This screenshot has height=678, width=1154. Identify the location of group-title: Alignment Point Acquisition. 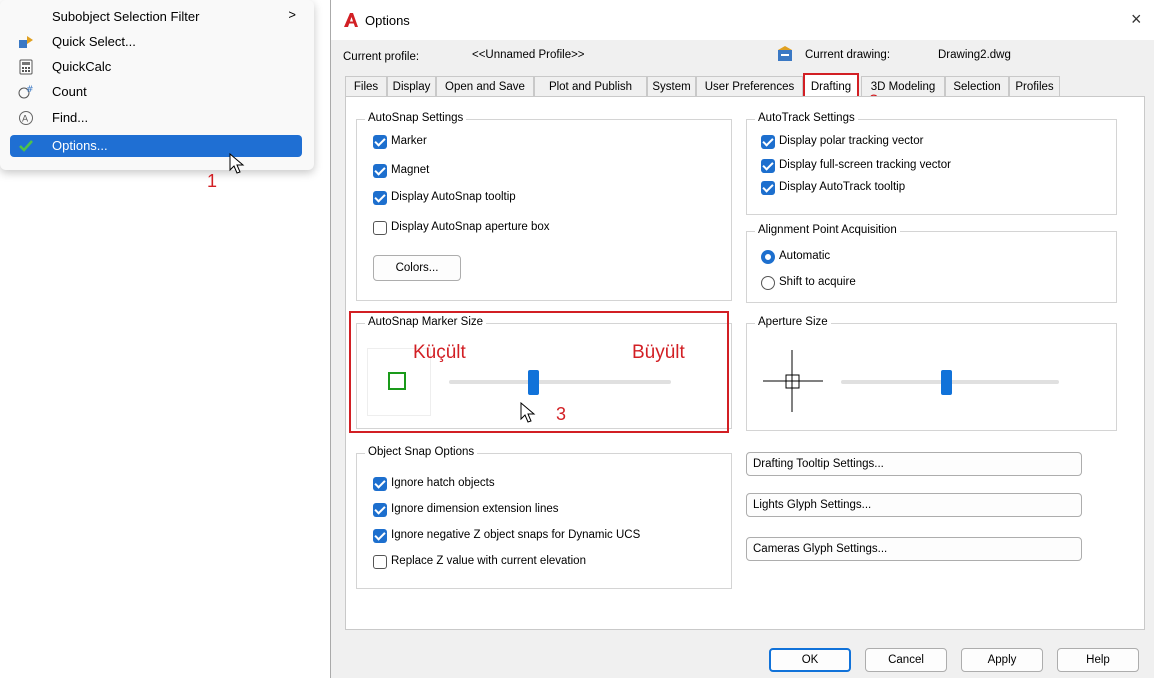
(827, 230).